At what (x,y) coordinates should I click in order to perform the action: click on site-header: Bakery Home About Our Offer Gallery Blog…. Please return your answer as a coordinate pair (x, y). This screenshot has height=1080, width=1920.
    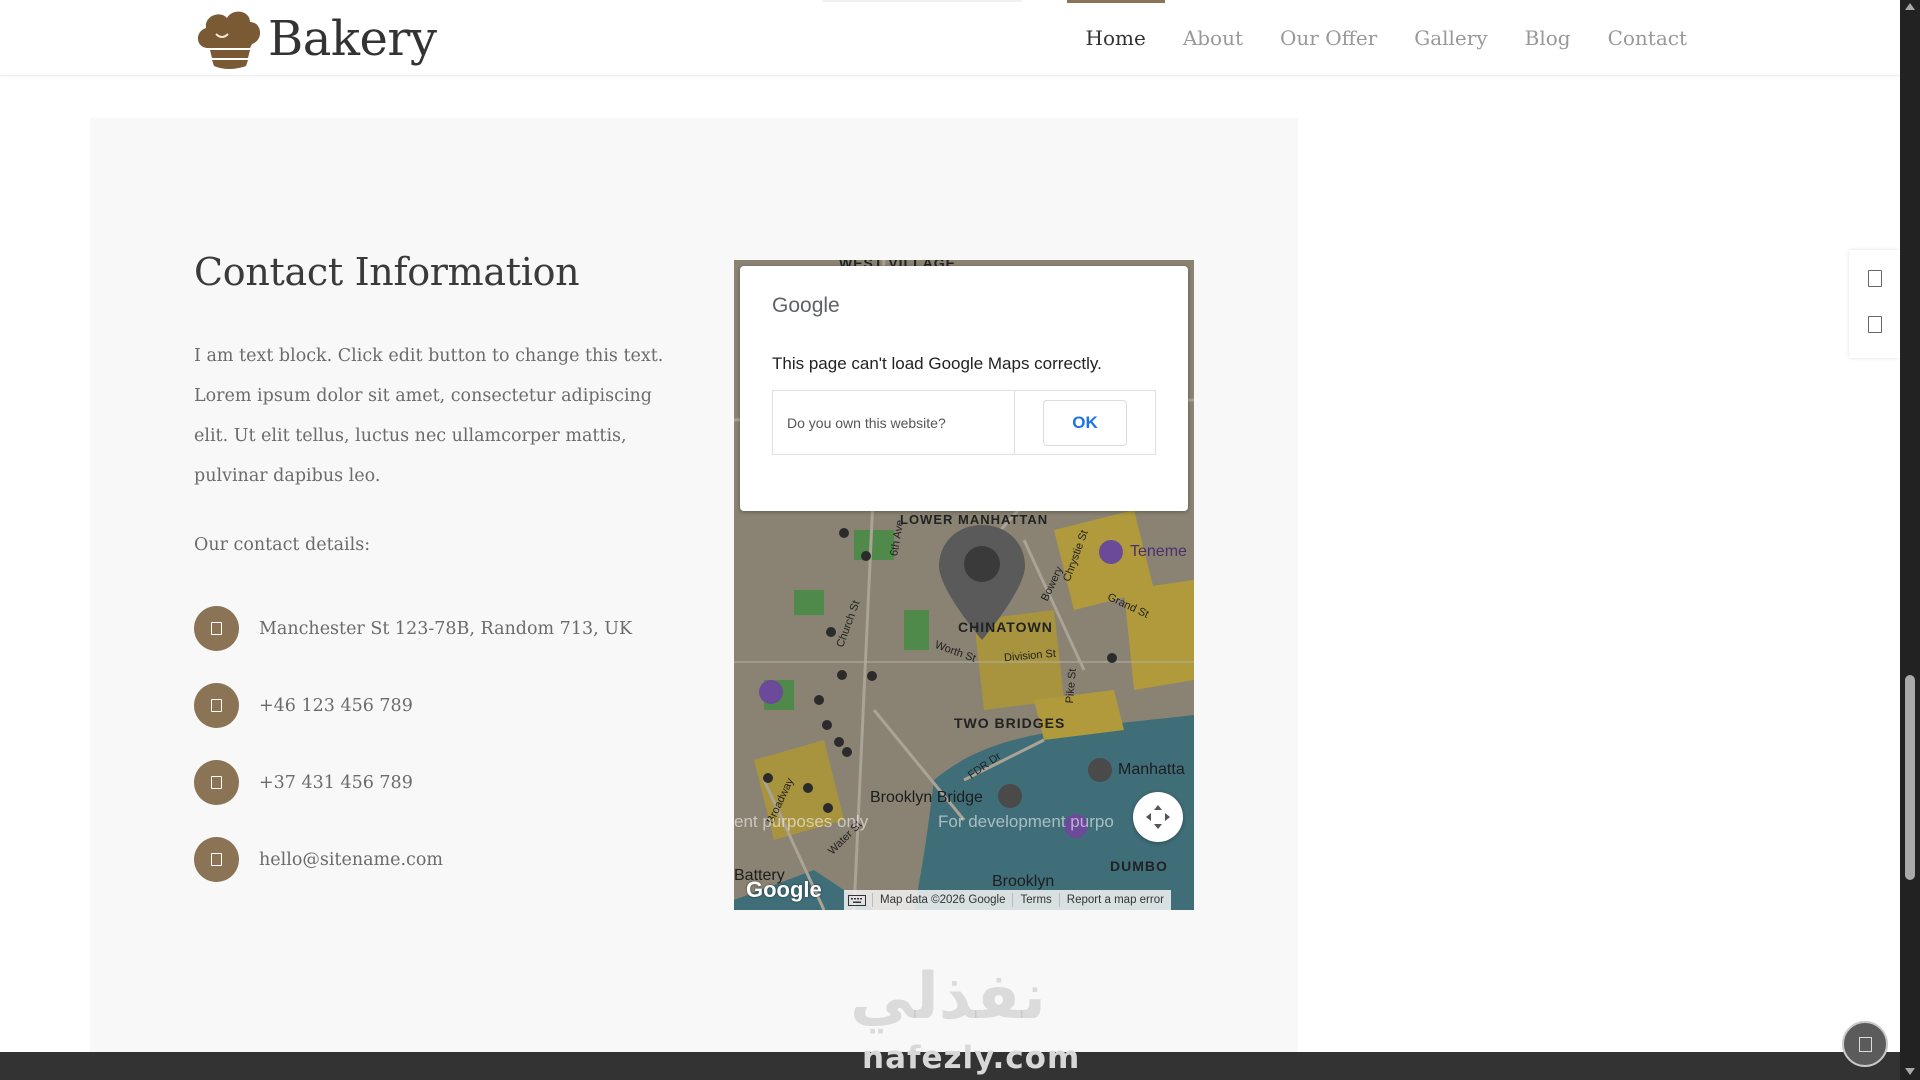
    Looking at the image, I should click on (950, 38).